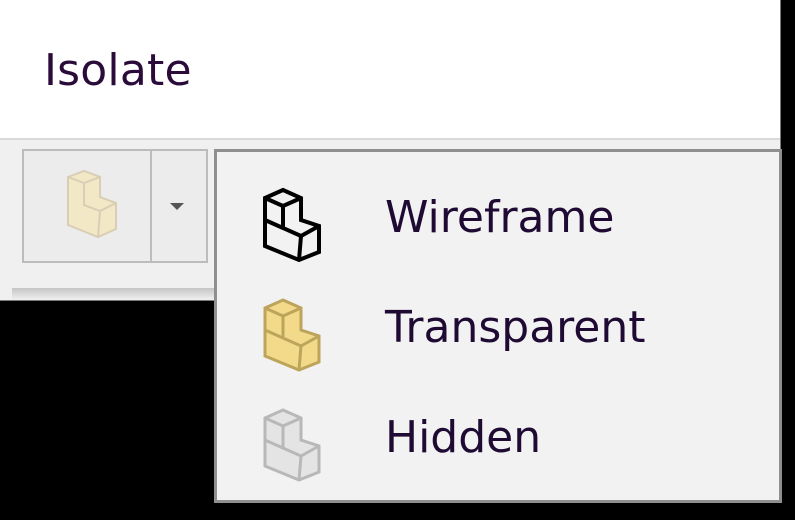 The height and width of the screenshot is (520, 795). I want to click on menu-item-wireframe: Wireframe, so click(498, 217).